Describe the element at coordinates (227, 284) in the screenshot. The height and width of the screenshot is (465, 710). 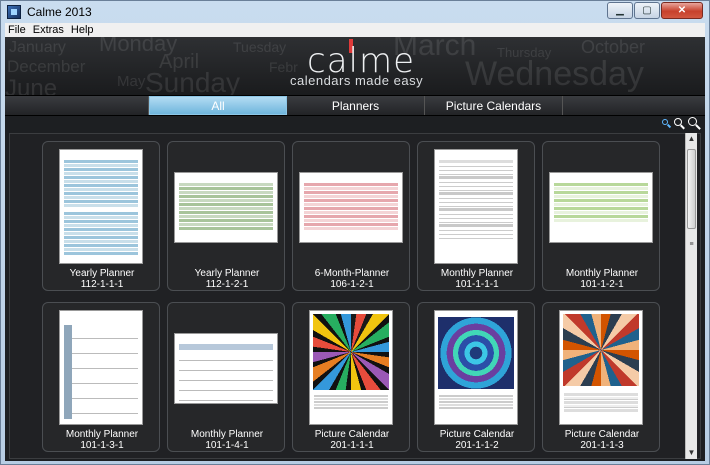
I see `template-code: 112-1-2-1` at that location.